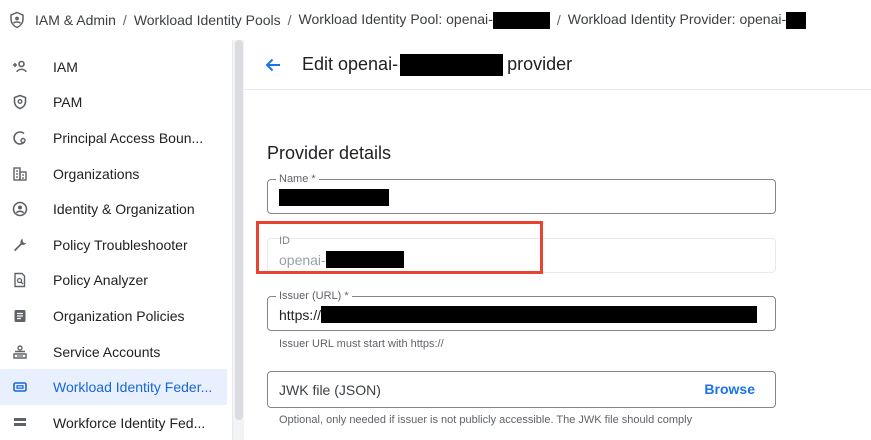 The width and height of the screenshot is (871, 440). I want to click on sidebar-item-label: IAM, so click(65, 66).